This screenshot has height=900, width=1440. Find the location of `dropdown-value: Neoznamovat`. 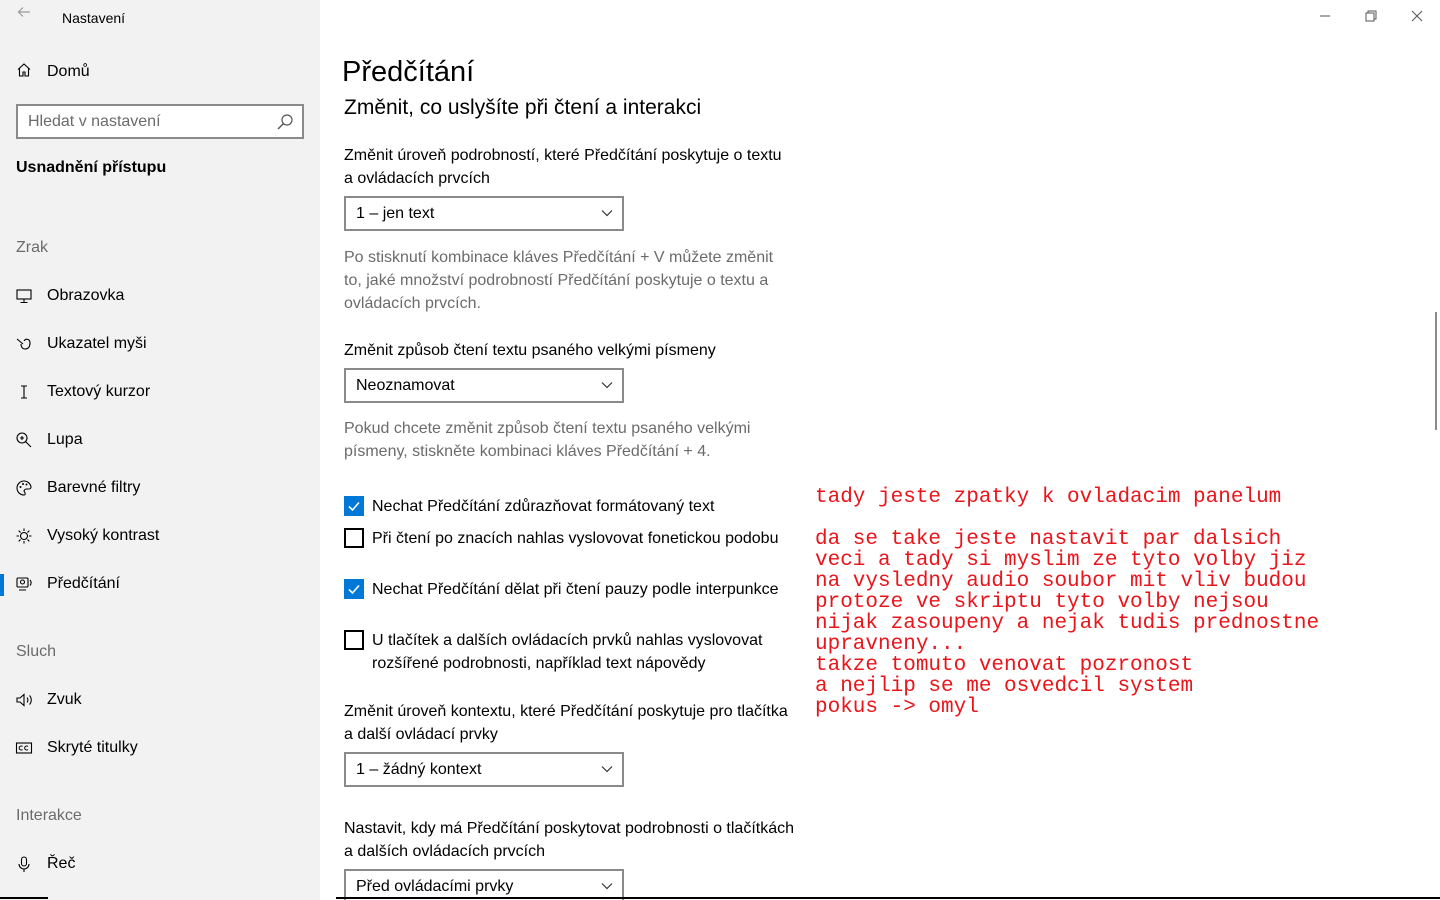

dropdown-value: Neoznamovat is located at coordinates (405, 385).